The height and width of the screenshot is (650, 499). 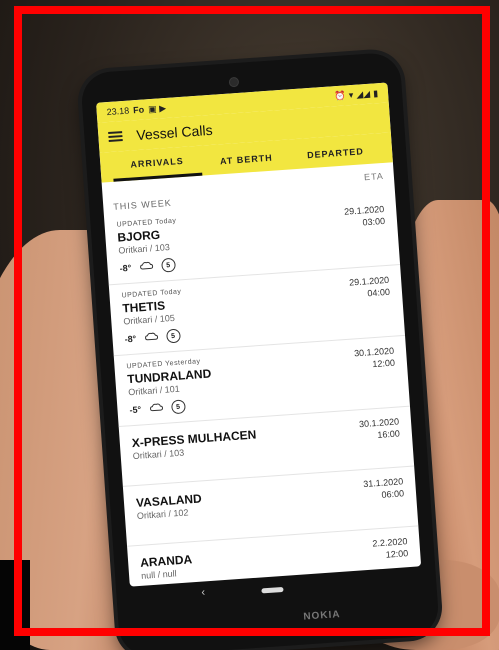 I want to click on weather-row: -5° 5, so click(x=171, y=407).